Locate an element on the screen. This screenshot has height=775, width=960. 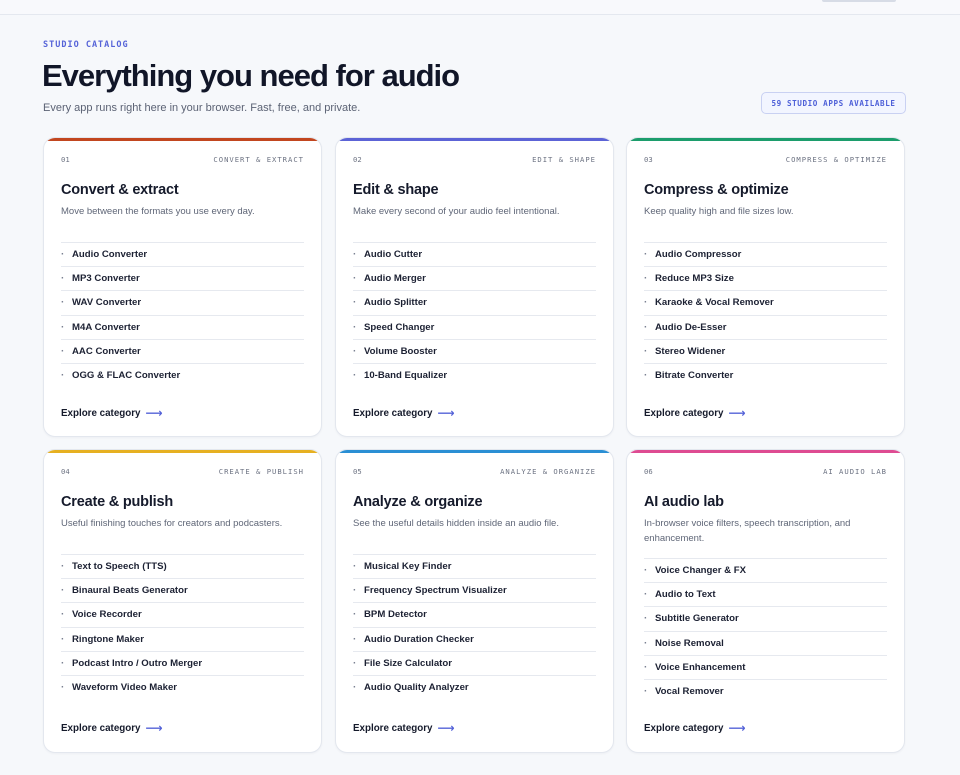
tool-item: · Vocal Remover is located at coordinates (765, 690).